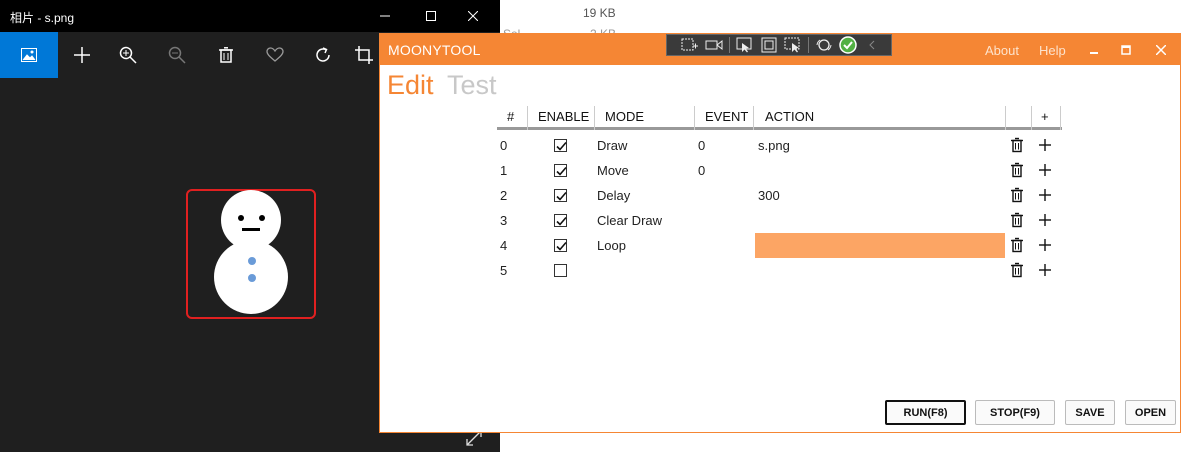  Describe the element at coordinates (410, 85) in the screenshot. I see `tab-edit: Edit` at that location.